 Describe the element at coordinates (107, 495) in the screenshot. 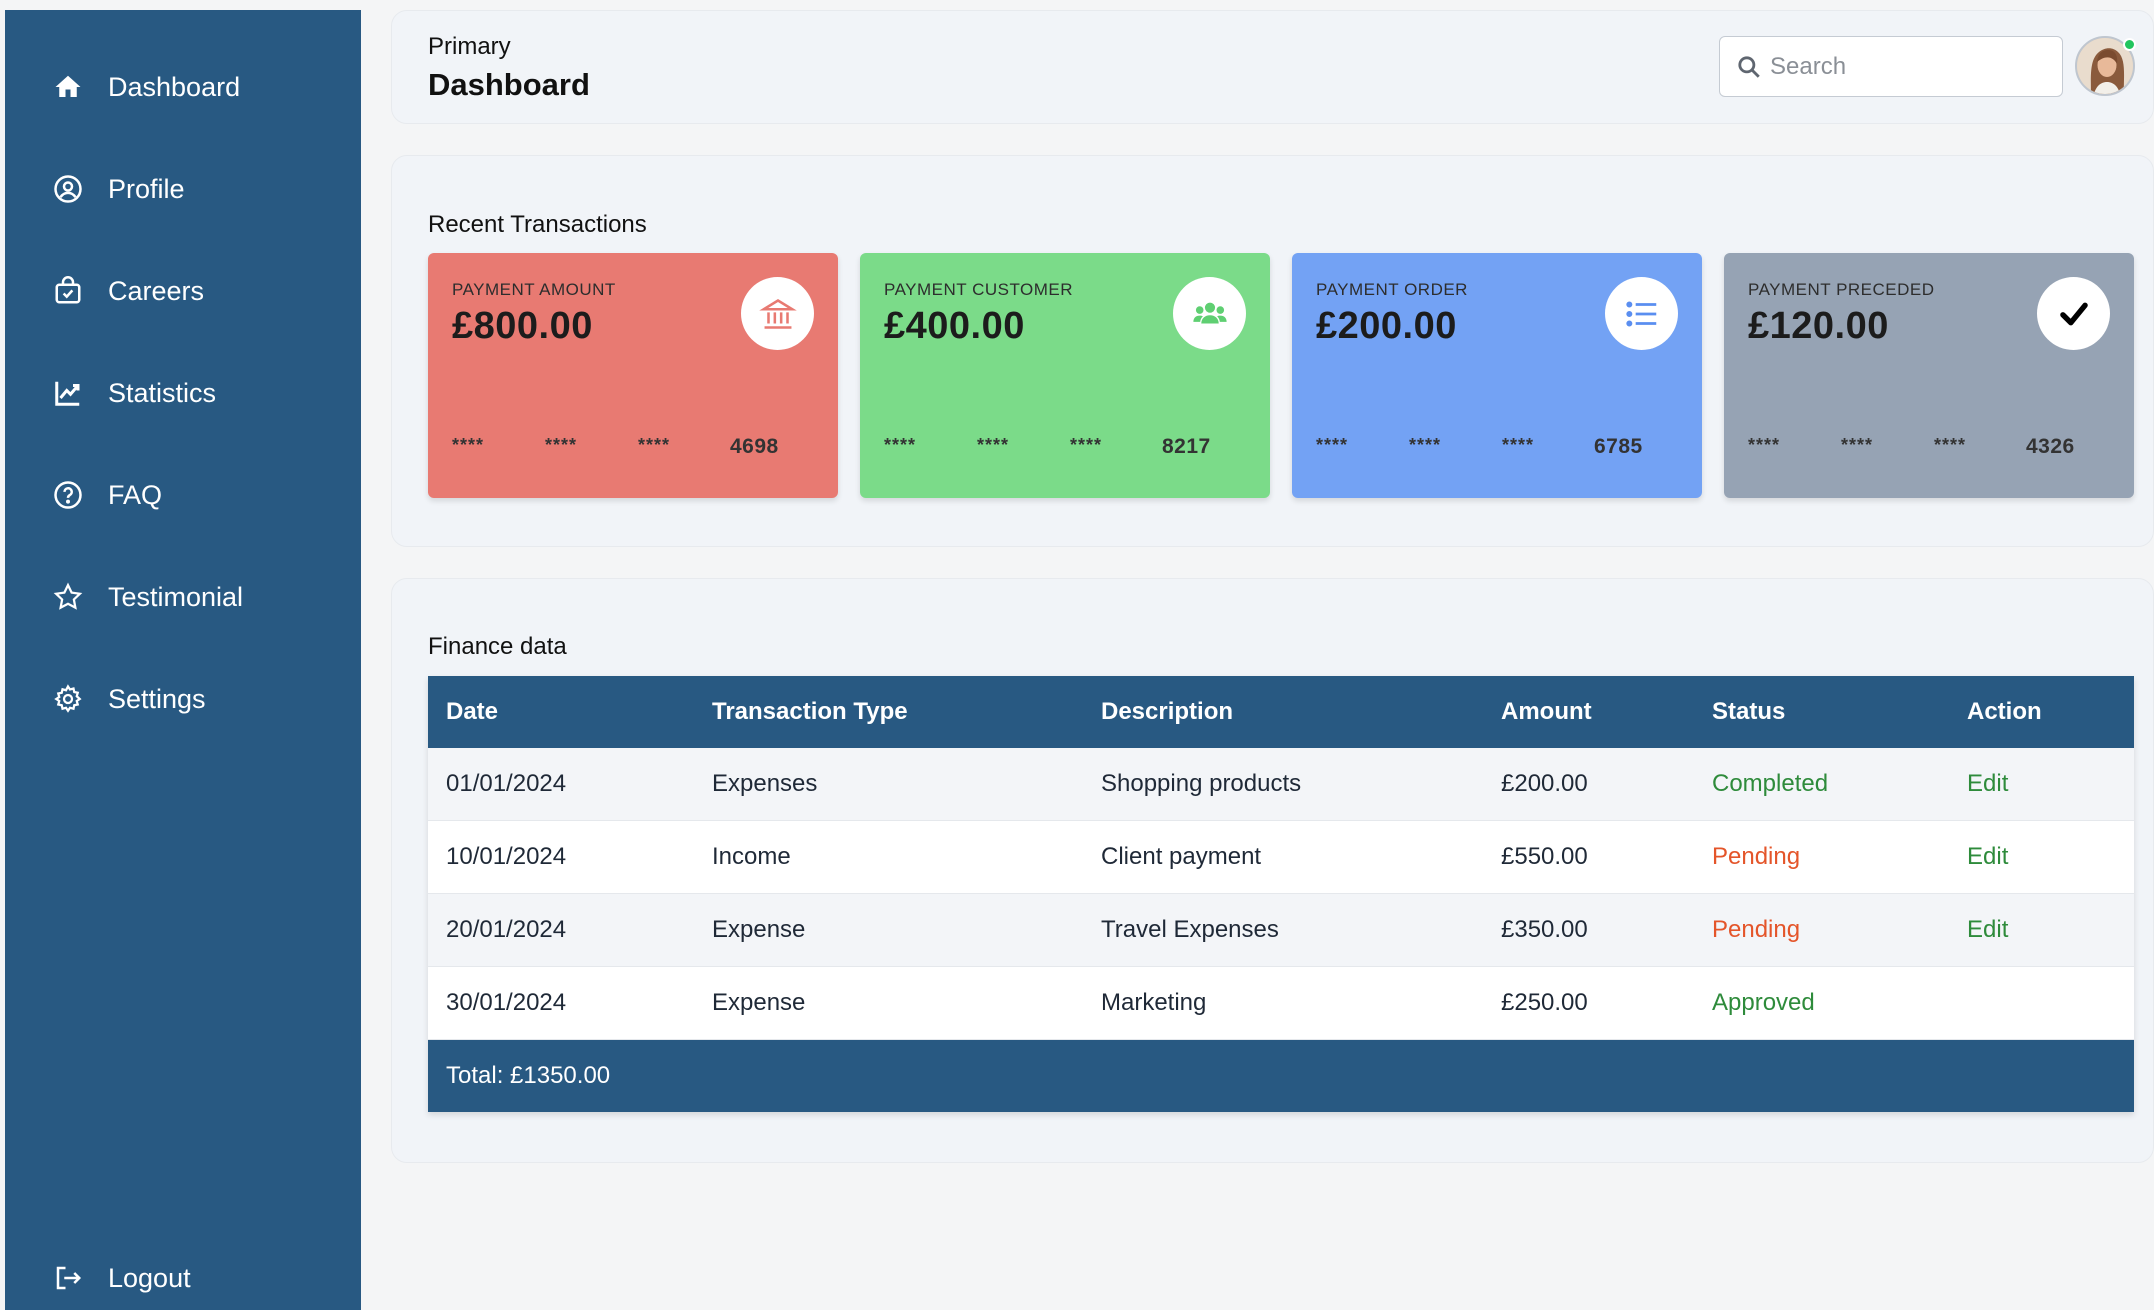

I see `sidebar-item-faq: FAQ` at that location.